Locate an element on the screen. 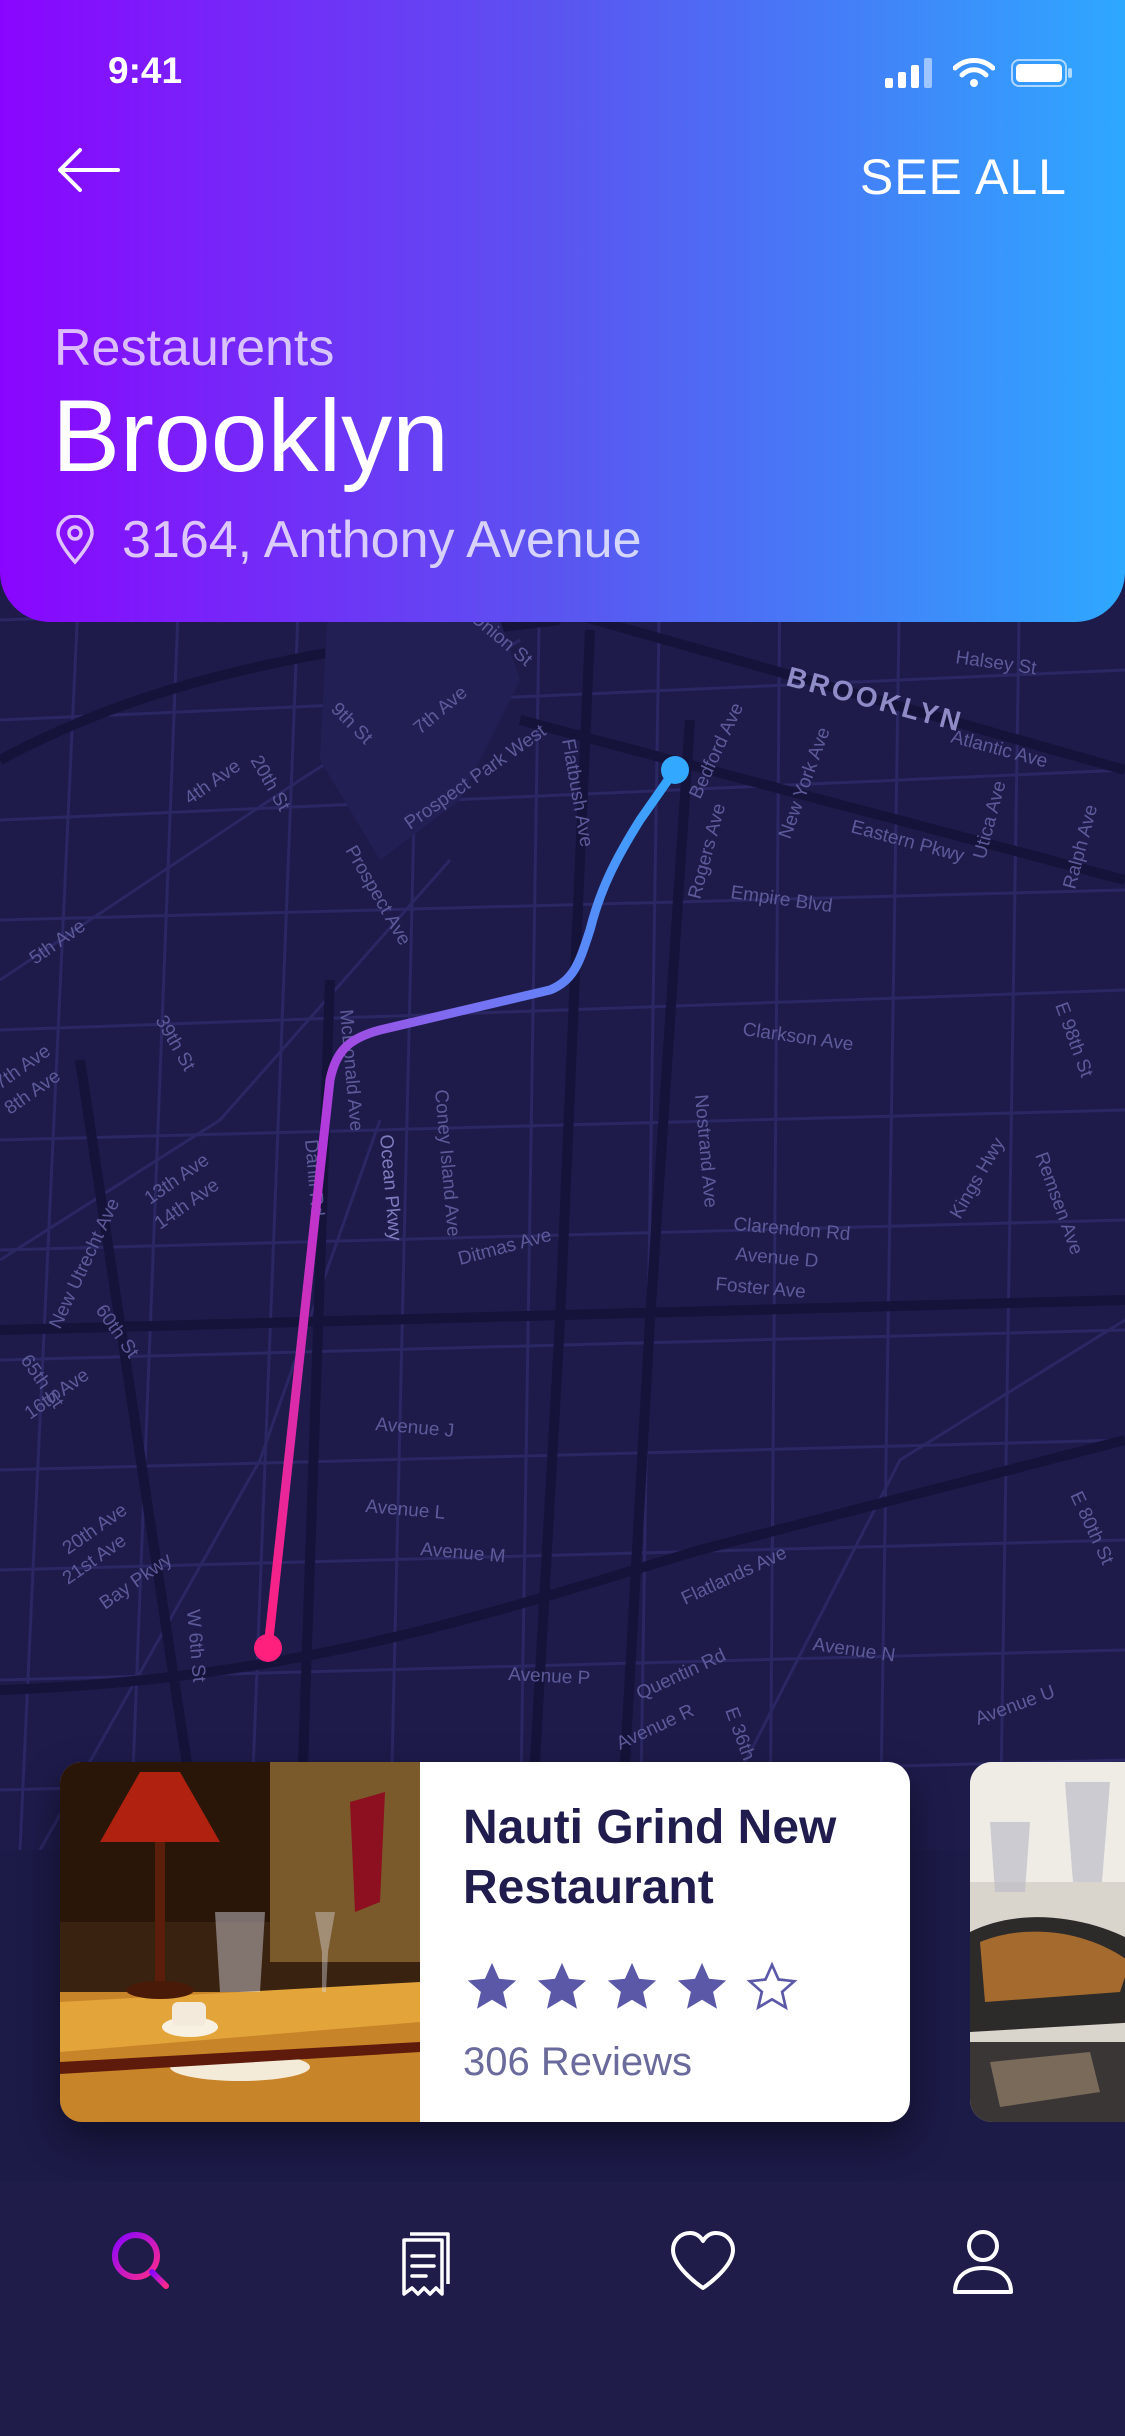  user-icon is located at coordinates (983, 2262).